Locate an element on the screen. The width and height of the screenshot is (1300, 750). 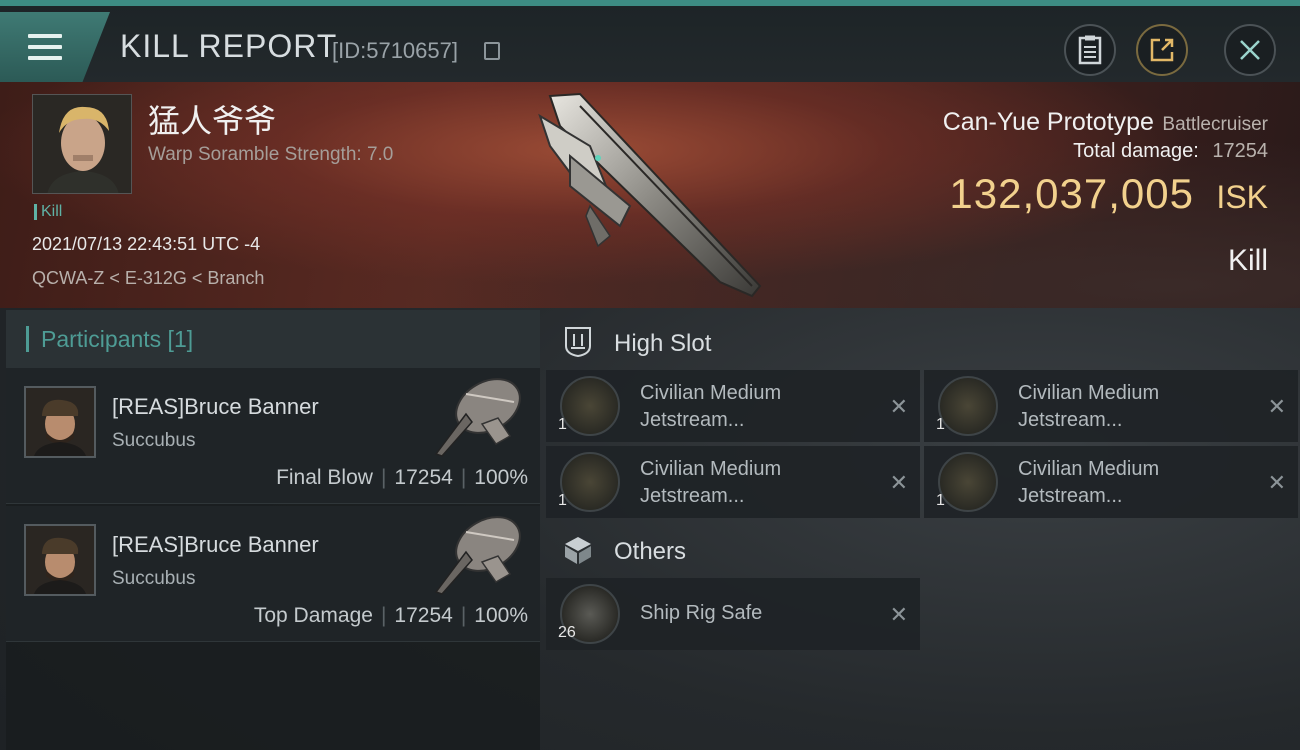
isk-row: 132,037,005 ISK is located at coordinates (1108, 194).